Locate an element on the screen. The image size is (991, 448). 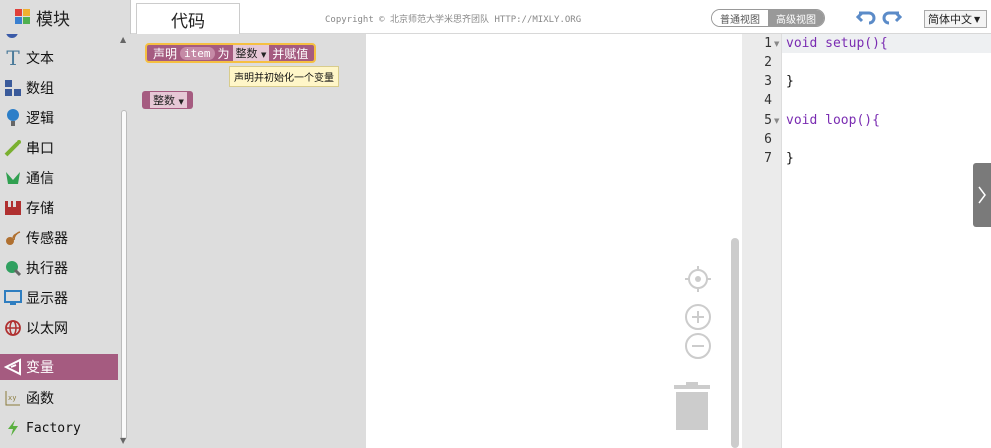
target-icon is located at coordinates (698, 279).